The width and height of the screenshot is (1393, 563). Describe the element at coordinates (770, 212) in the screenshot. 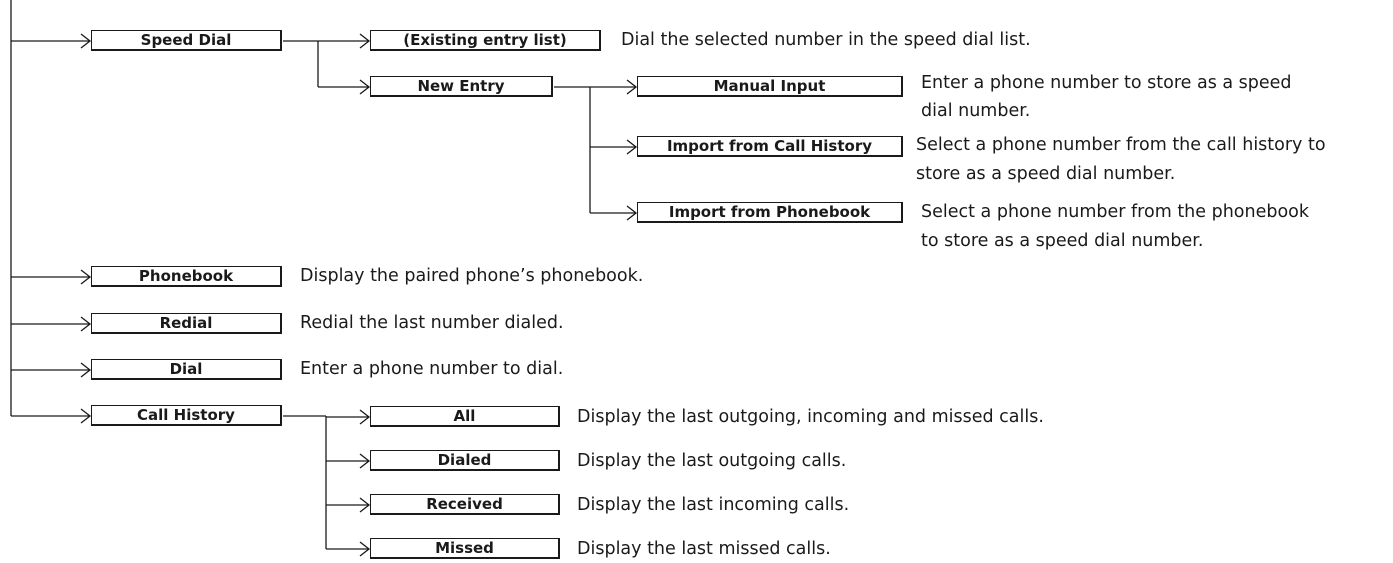

I see `box-import-phonebook: Import from Phonebook` at that location.